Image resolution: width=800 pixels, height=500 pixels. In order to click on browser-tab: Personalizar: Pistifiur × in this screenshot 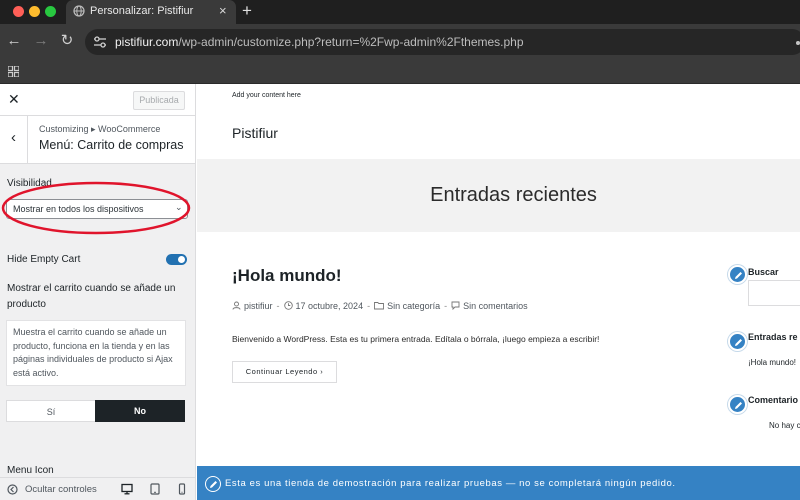, I will do `click(151, 12)`.